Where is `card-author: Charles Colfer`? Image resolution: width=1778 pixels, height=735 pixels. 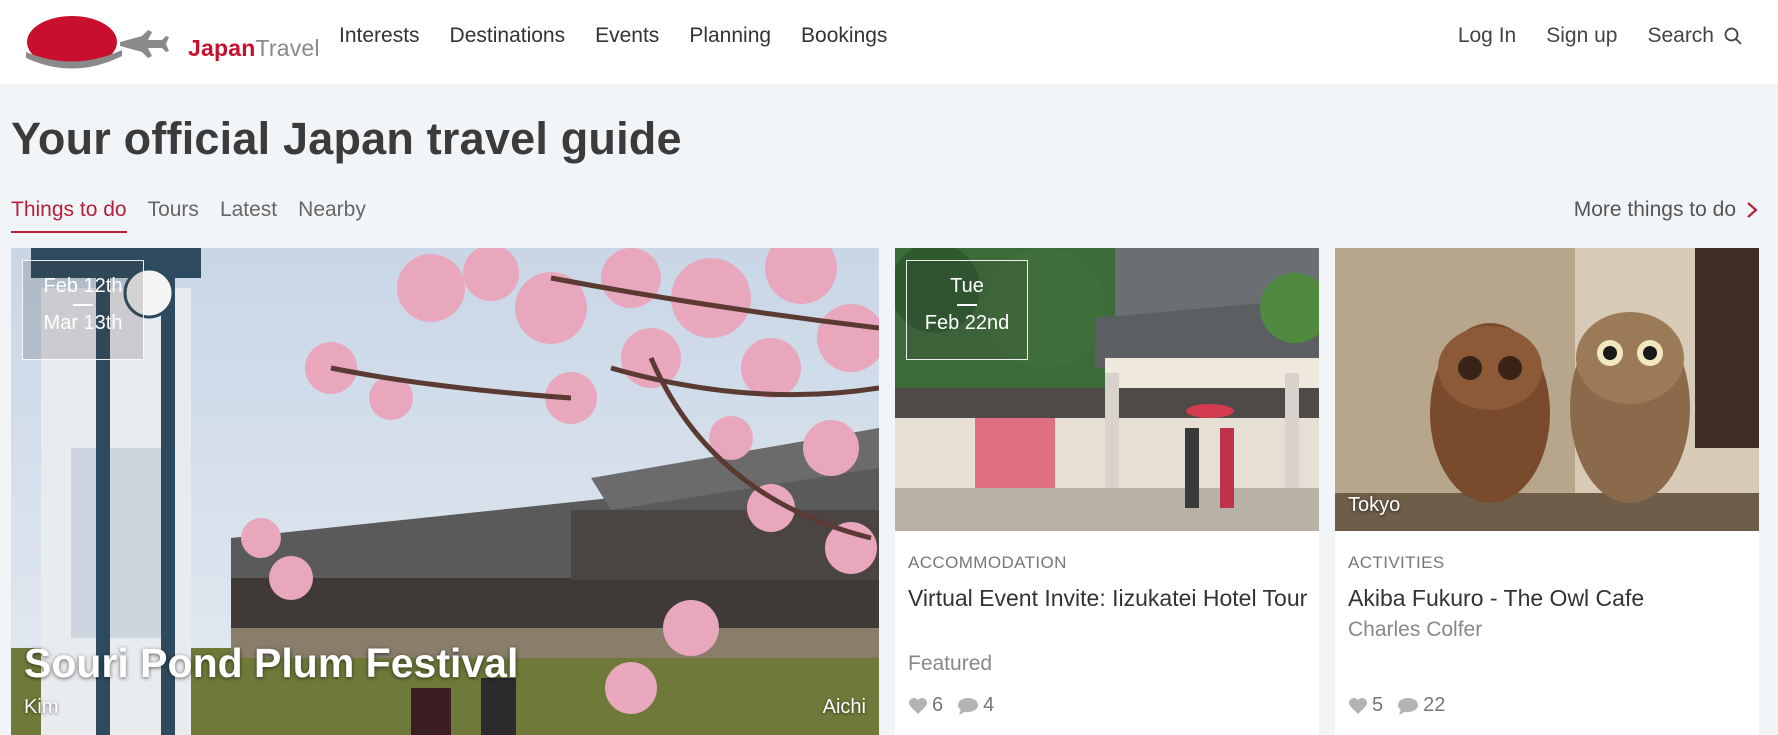
card-author: Charles Colfer is located at coordinates (1415, 630).